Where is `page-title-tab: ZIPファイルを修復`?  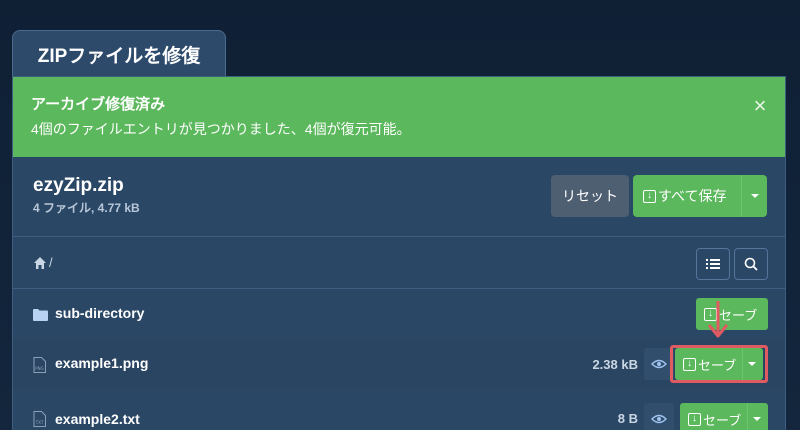 page-title-tab: ZIPファイルを修復 is located at coordinates (119, 53).